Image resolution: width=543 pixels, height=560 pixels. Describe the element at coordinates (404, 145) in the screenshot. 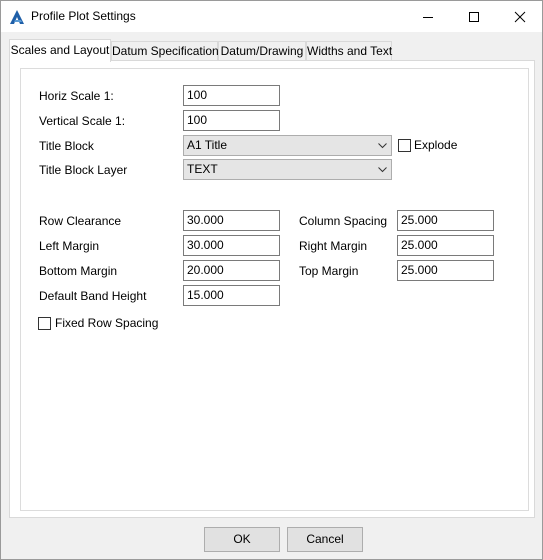

I see `explode-checkbox` at that location.